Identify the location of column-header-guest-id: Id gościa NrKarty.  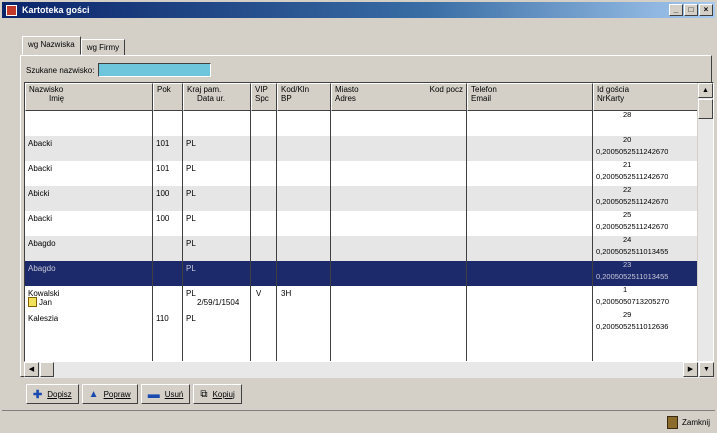
(646, 97).